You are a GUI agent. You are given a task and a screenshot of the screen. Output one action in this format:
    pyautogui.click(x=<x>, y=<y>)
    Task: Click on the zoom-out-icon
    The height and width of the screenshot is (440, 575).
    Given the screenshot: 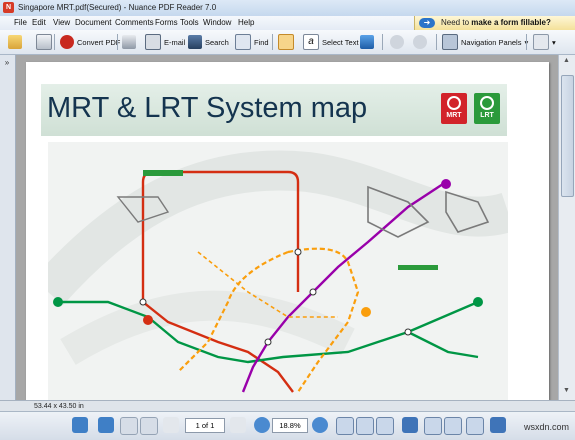 What is the action you would take?
    pyautogui.click(x=262, y=425)
    